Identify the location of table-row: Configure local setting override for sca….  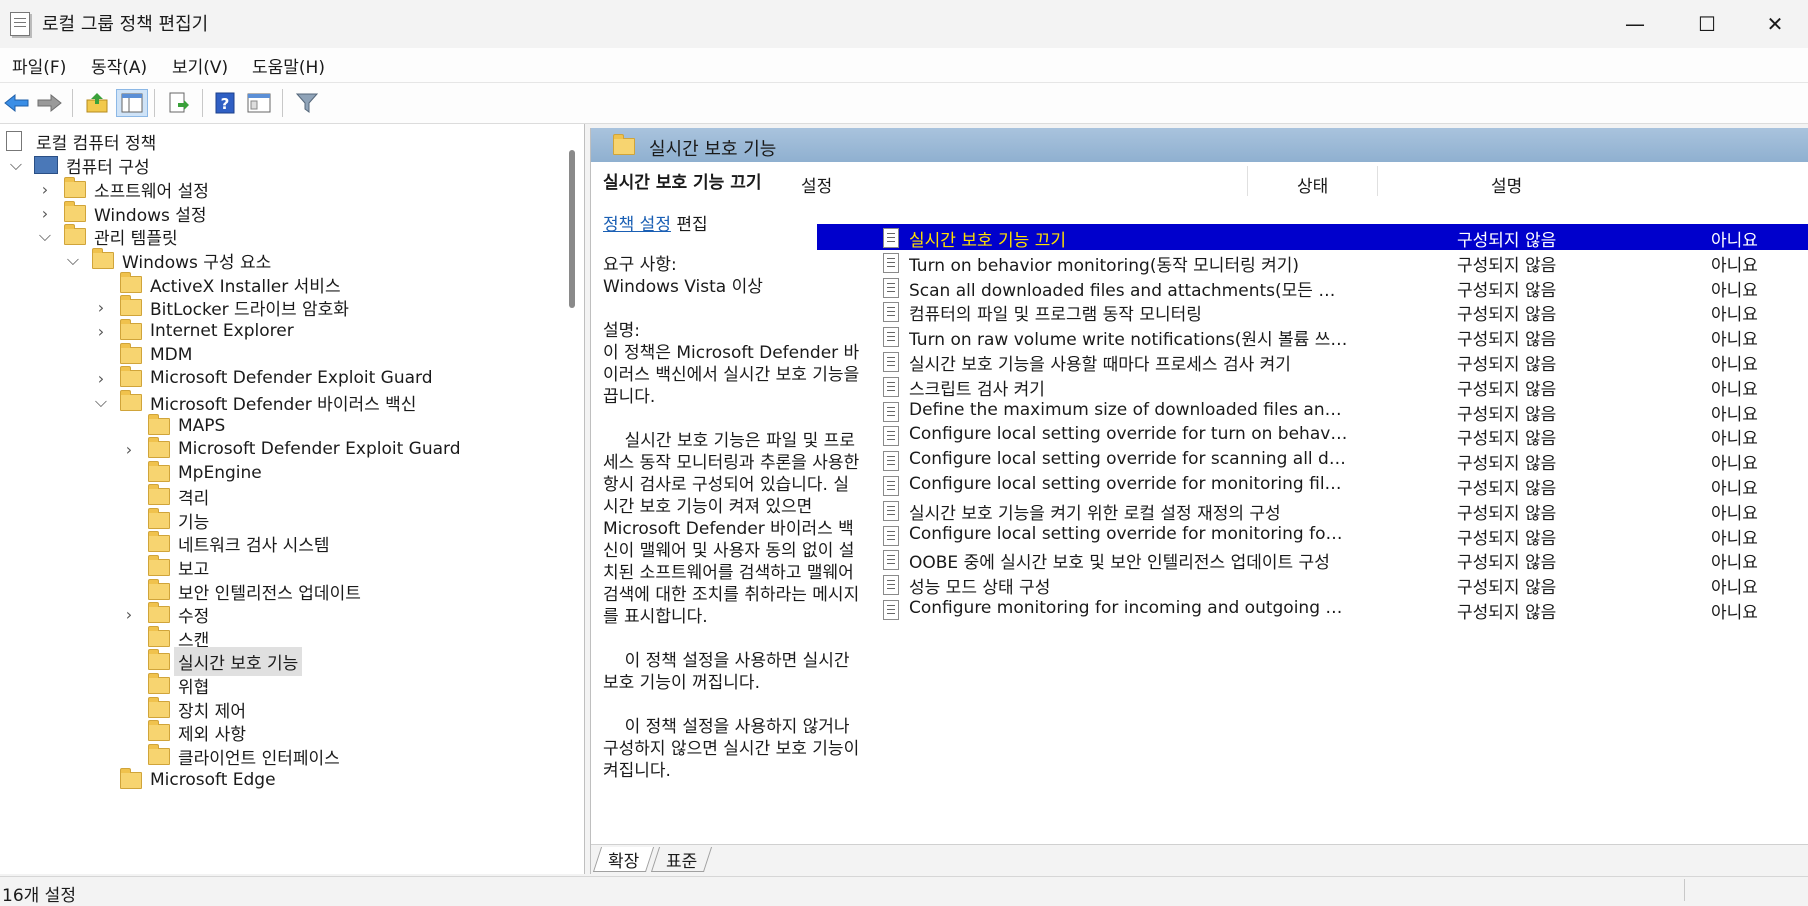
(1199, 460).